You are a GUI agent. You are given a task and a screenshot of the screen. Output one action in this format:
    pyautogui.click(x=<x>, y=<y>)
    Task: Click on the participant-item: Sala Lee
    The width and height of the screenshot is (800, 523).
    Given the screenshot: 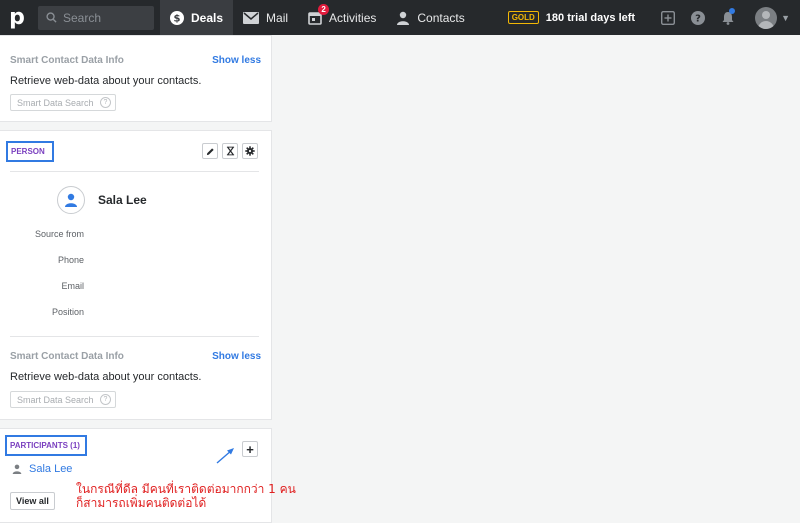 What is the action you would take?
    pyautogui.click(x=42, y=469)
    